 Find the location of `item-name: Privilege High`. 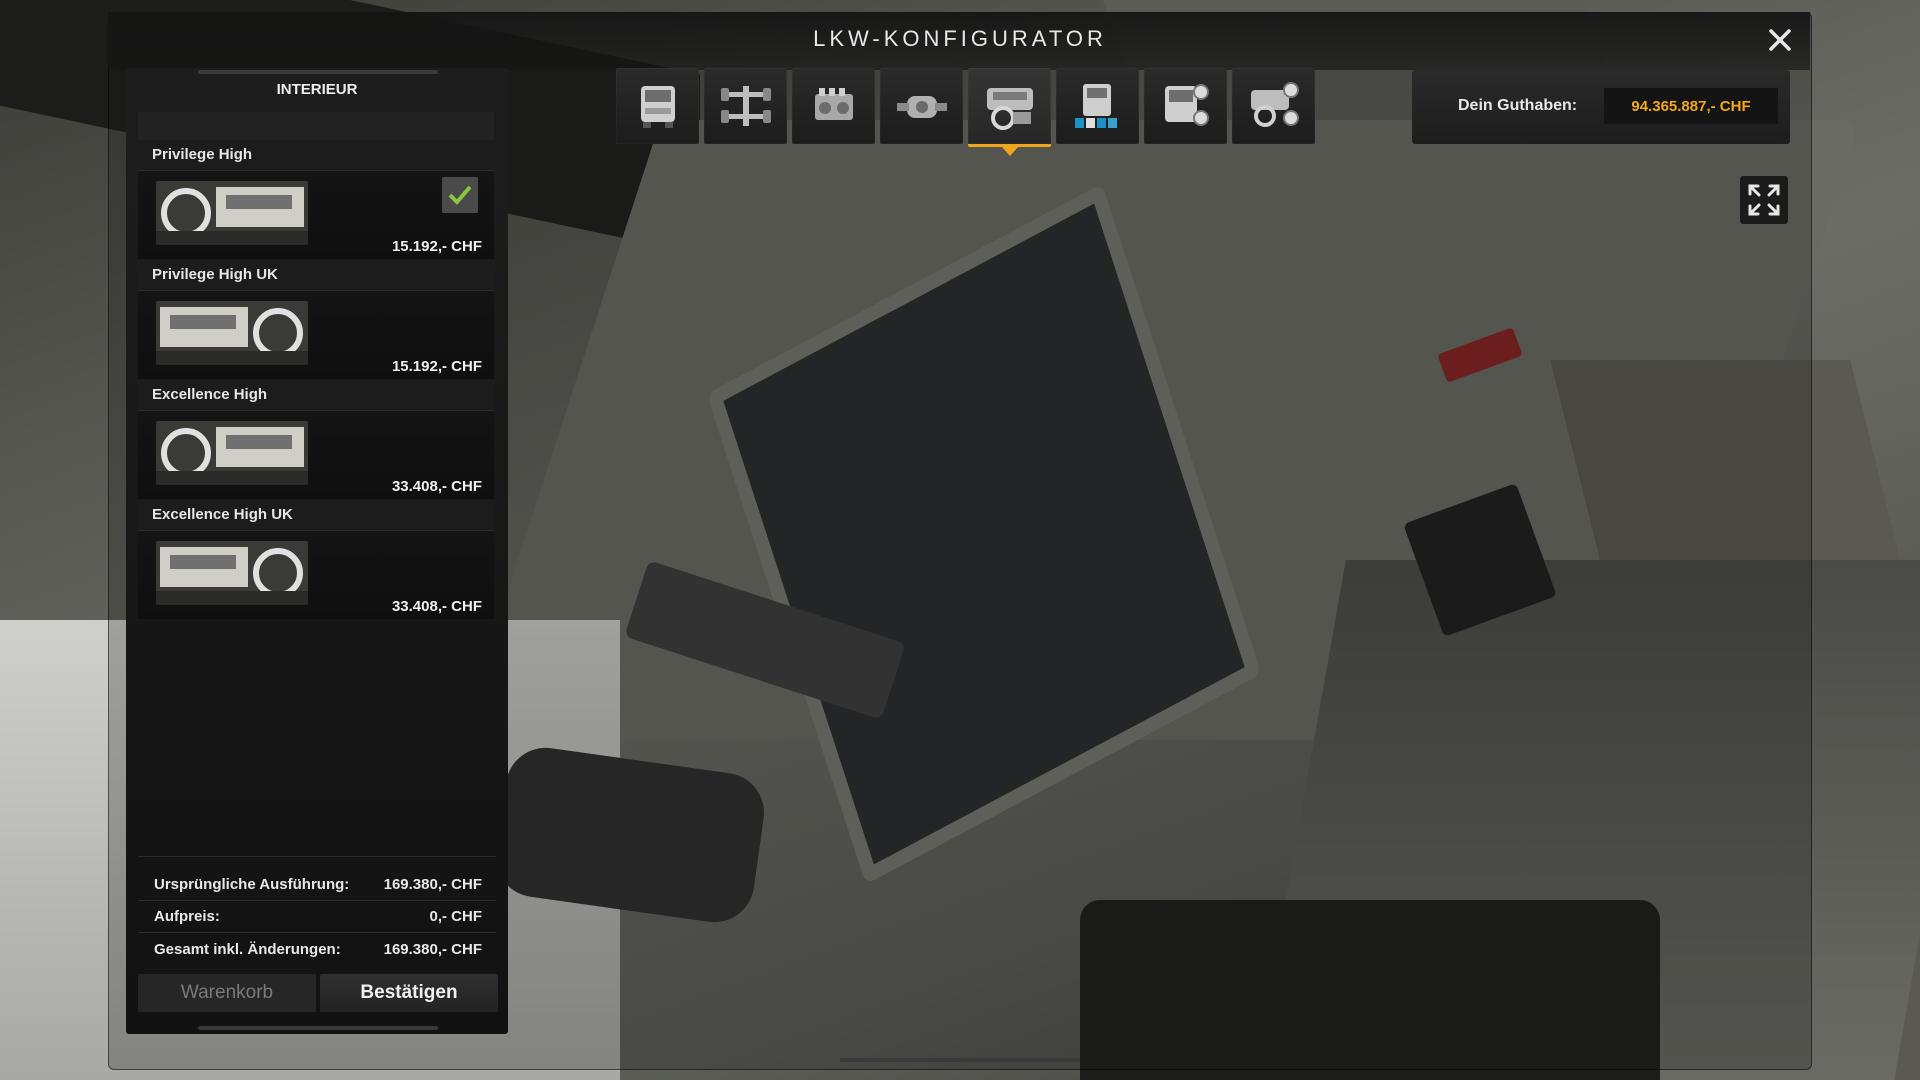

item-name: Privilege High is located at coordinates (316, 155).